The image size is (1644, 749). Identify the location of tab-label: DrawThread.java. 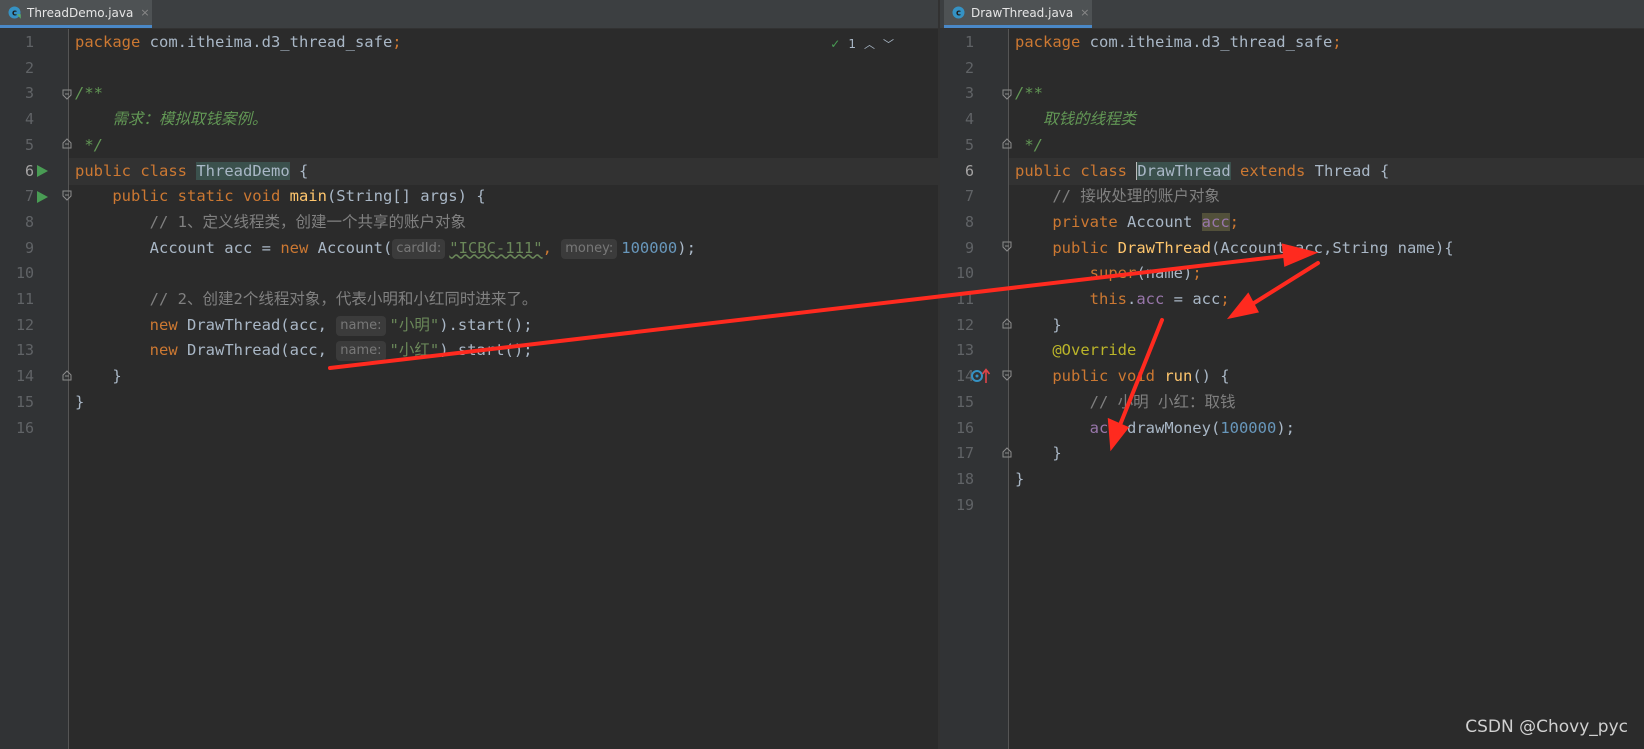
(1022, 12).